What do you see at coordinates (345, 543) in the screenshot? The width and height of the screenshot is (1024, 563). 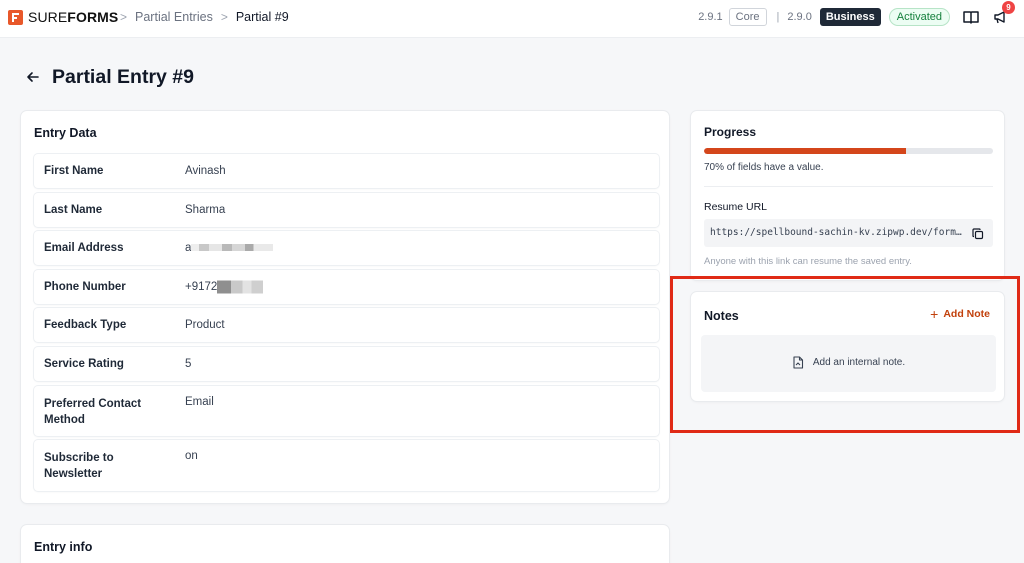 I see `entry-info-card: Entry info` at bounding box center [345, 543].